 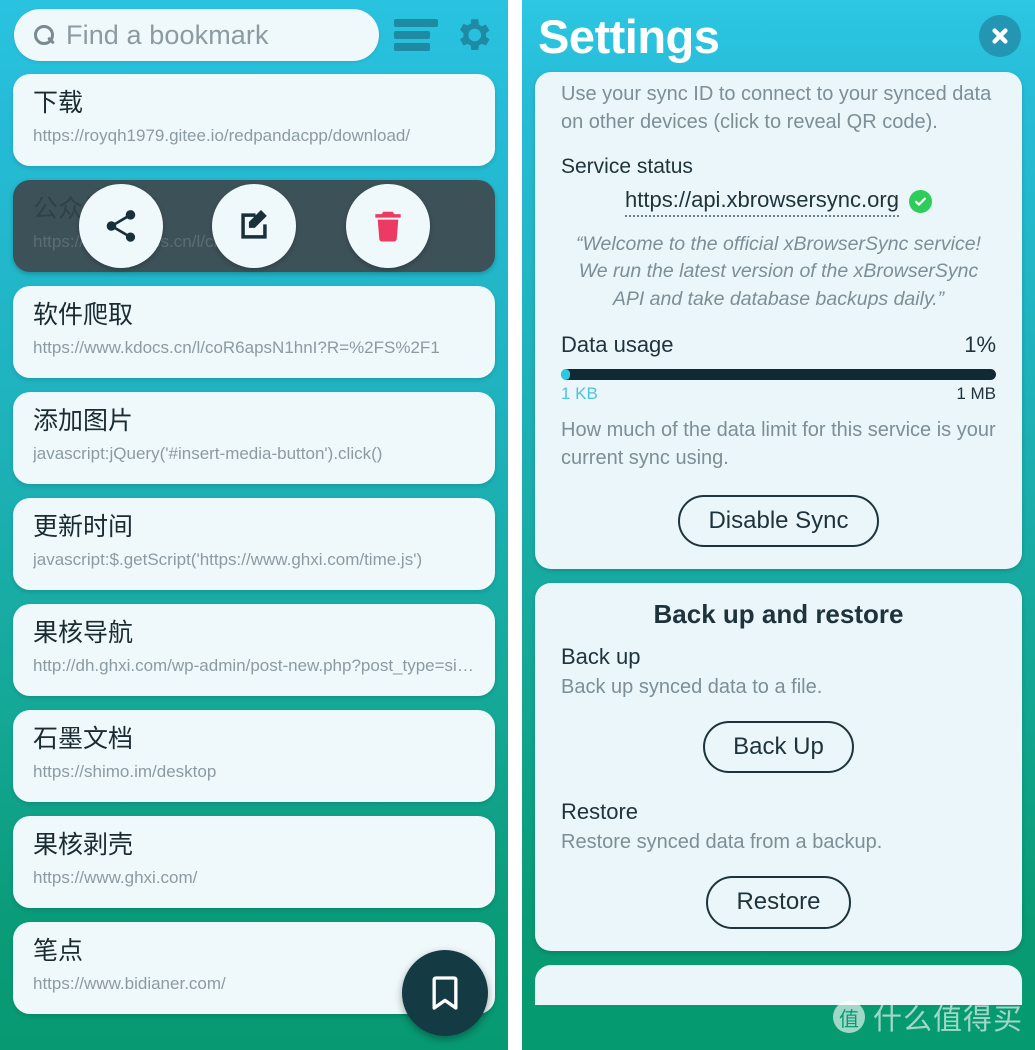 I want to click on data-usage-percent: 1%, so click(x=980, y=344).